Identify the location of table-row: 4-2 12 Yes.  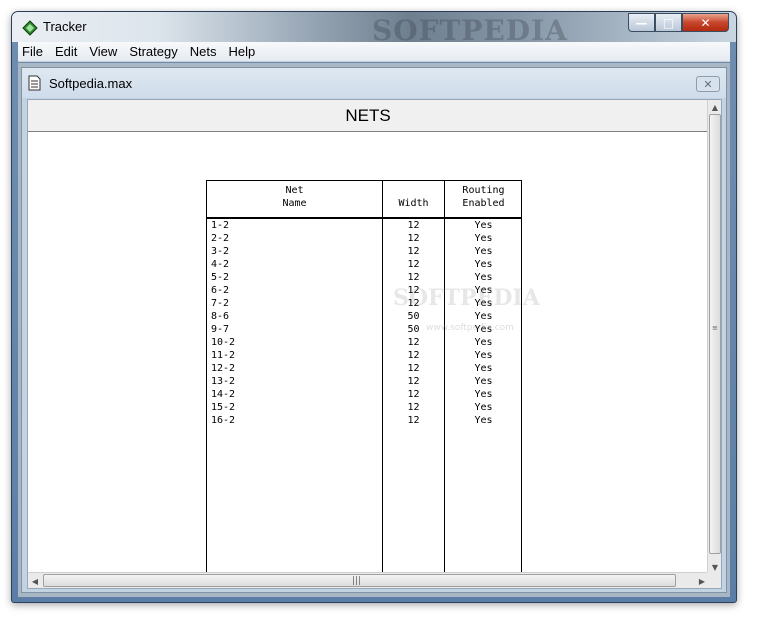
(364, 264).